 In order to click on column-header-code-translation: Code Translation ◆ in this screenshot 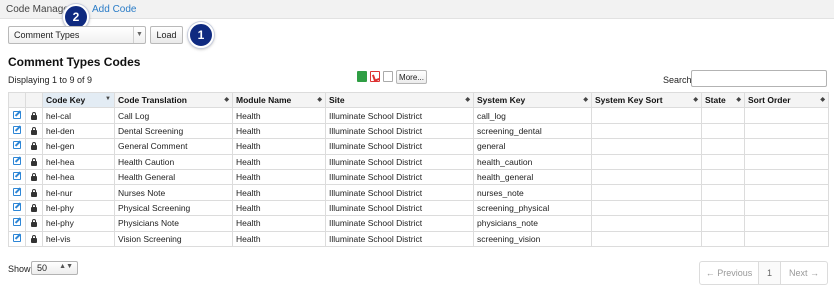, I will do `click(173, 100)`.